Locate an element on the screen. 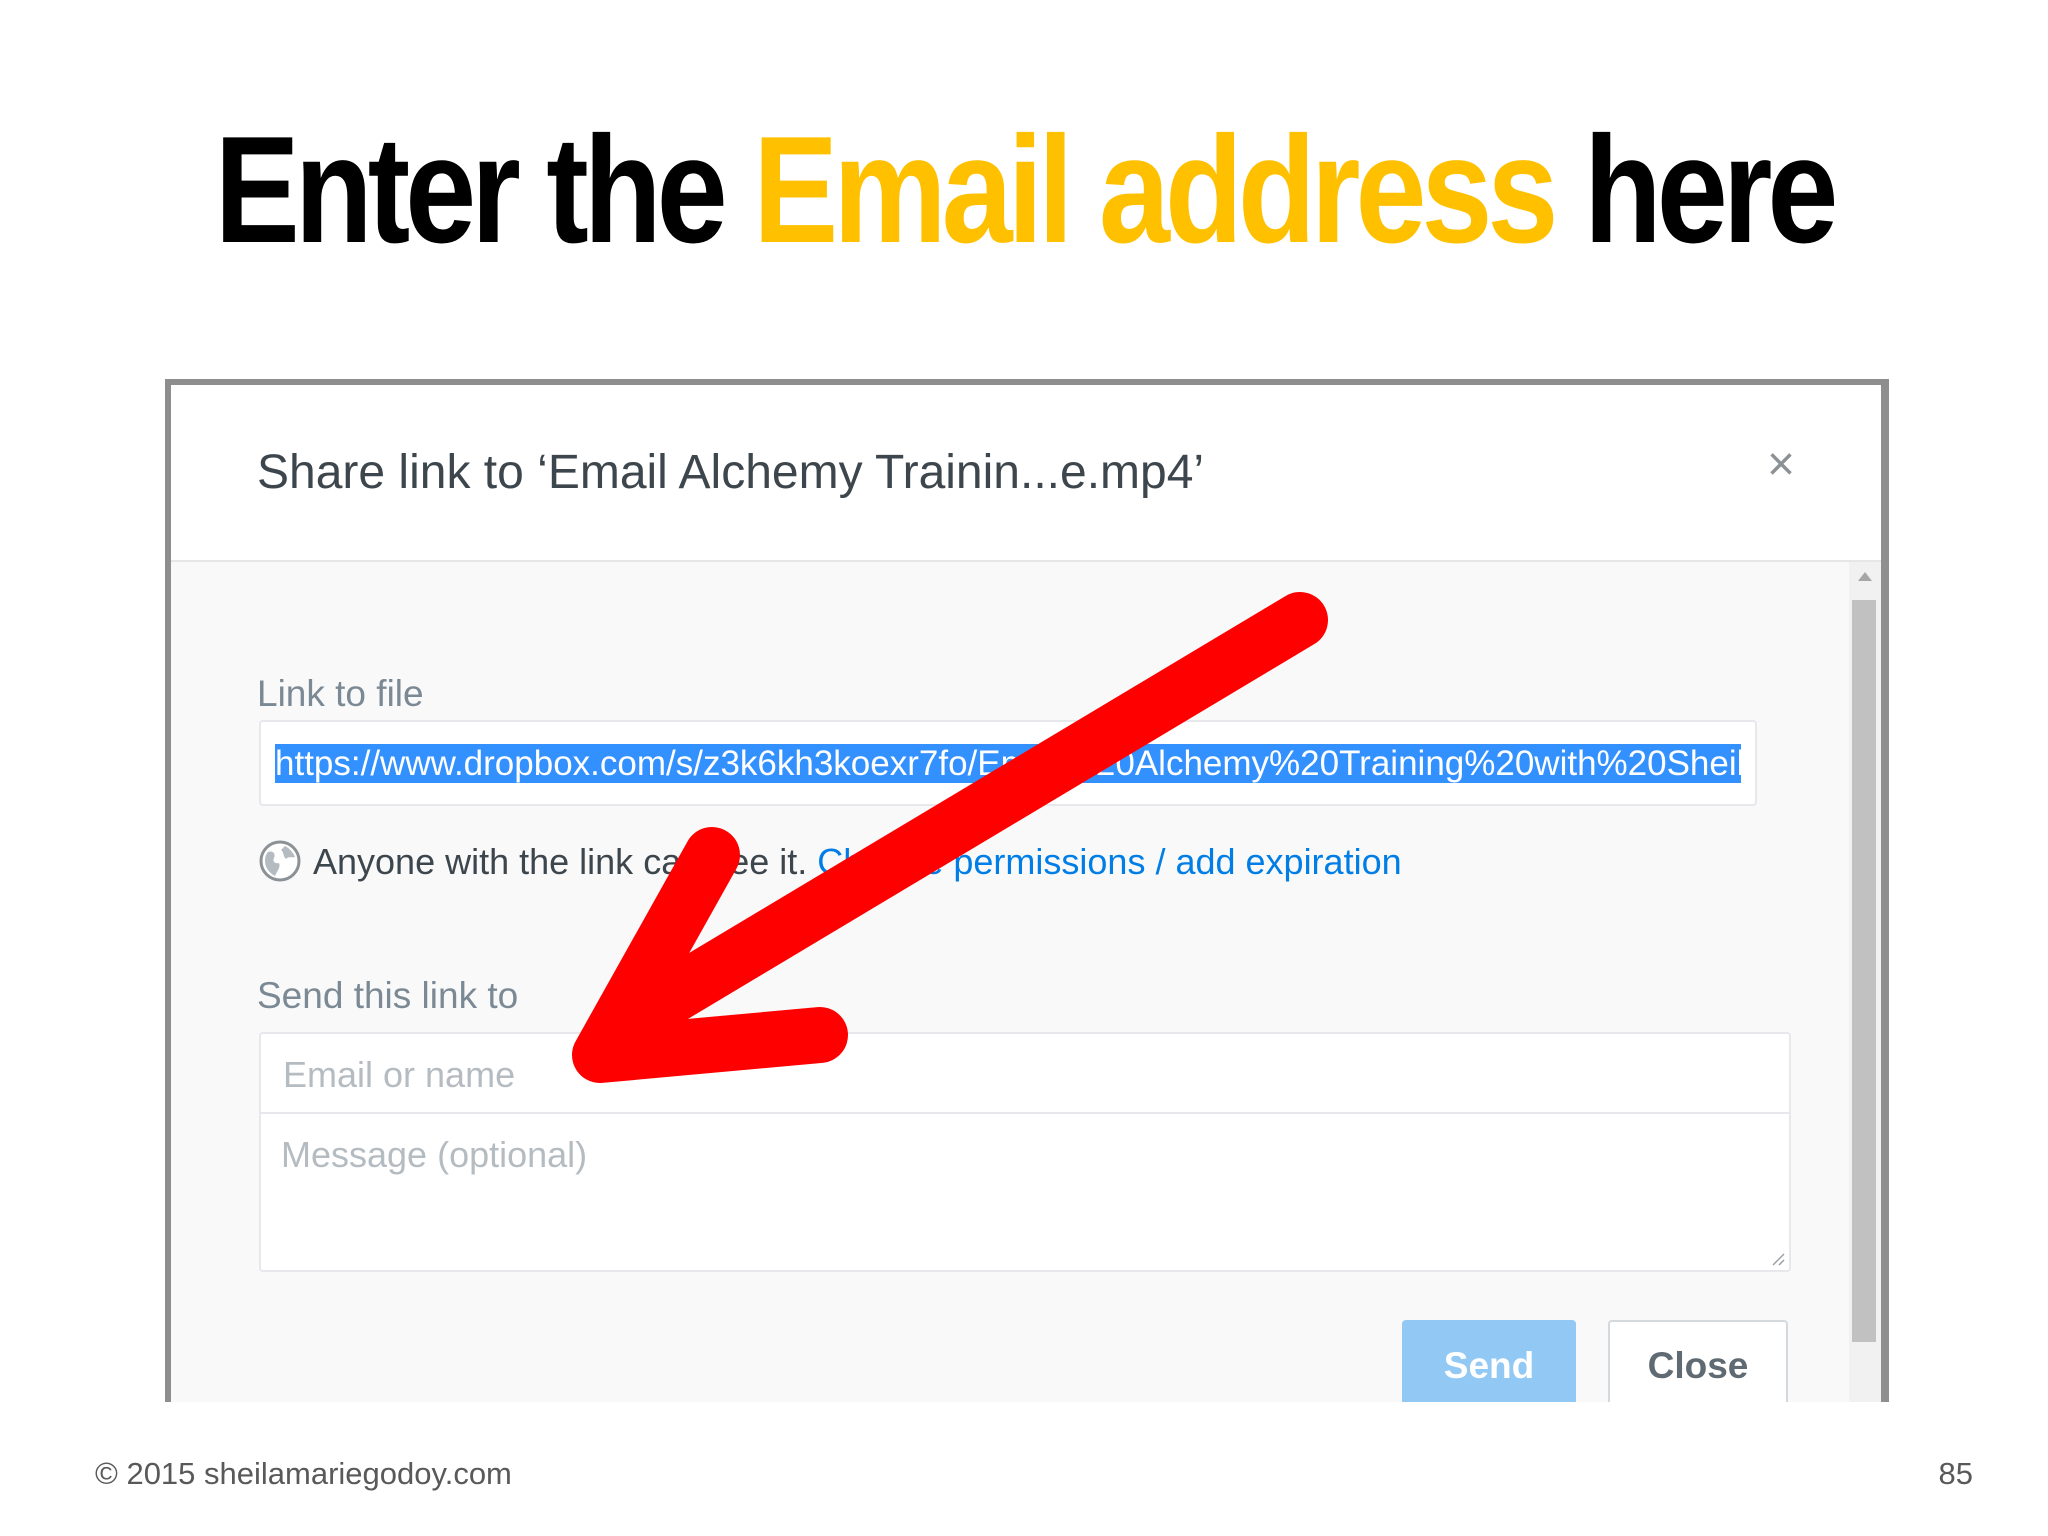  red-arrow-annotation is located at coordinates (950, 837).